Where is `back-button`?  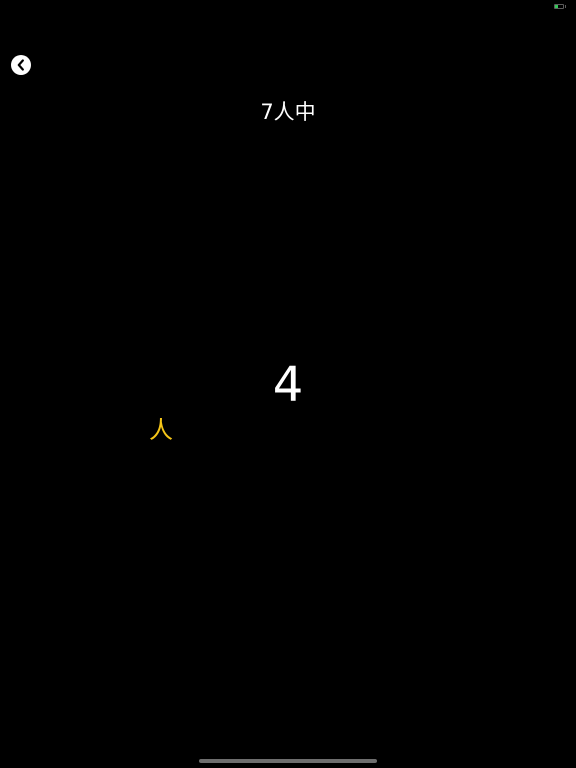
back-button is located at coordinates (21, 65).